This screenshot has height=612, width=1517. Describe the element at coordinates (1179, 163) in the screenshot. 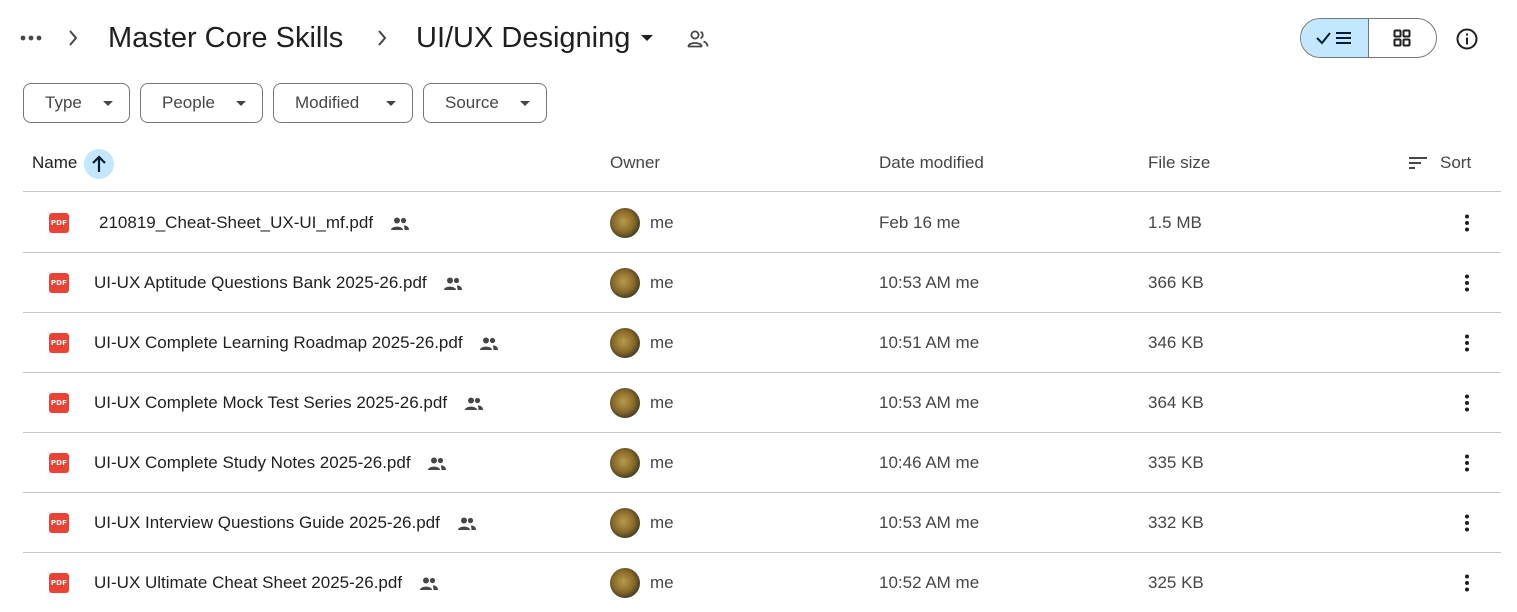

I see `column-header-file-size: File size` at that location.